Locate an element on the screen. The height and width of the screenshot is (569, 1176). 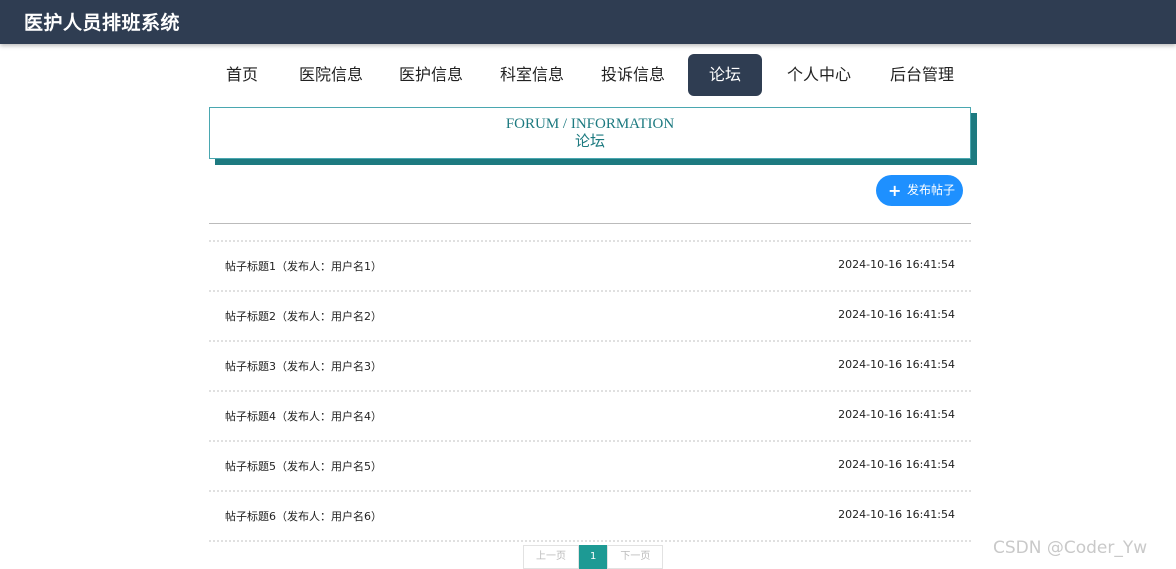
banner-chinese-title: 论坛 is located at coordinates (589, 142).